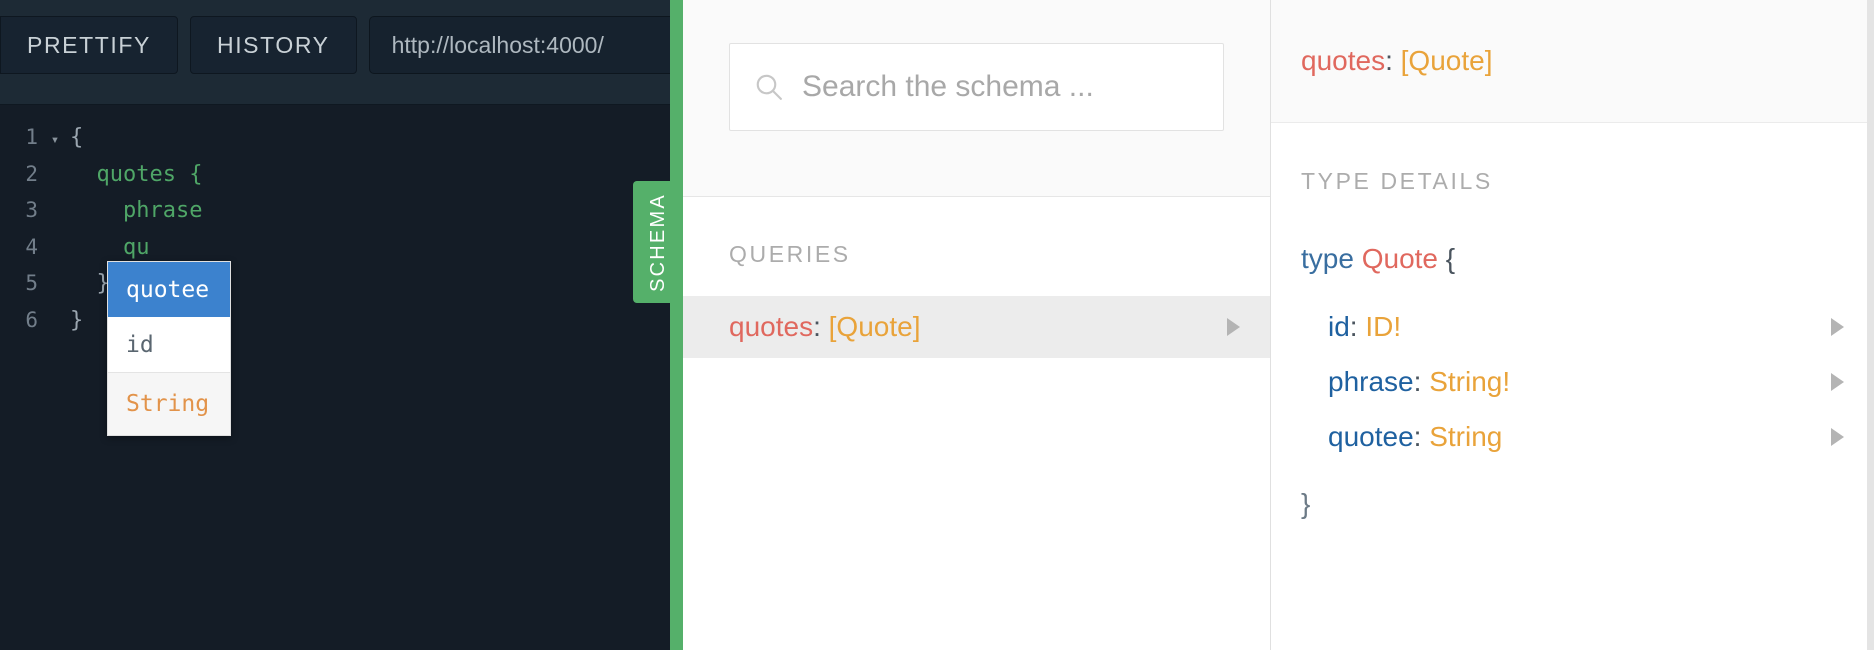  I want to click on type-field-phrase: phrase: String!, so click(1587, 381).